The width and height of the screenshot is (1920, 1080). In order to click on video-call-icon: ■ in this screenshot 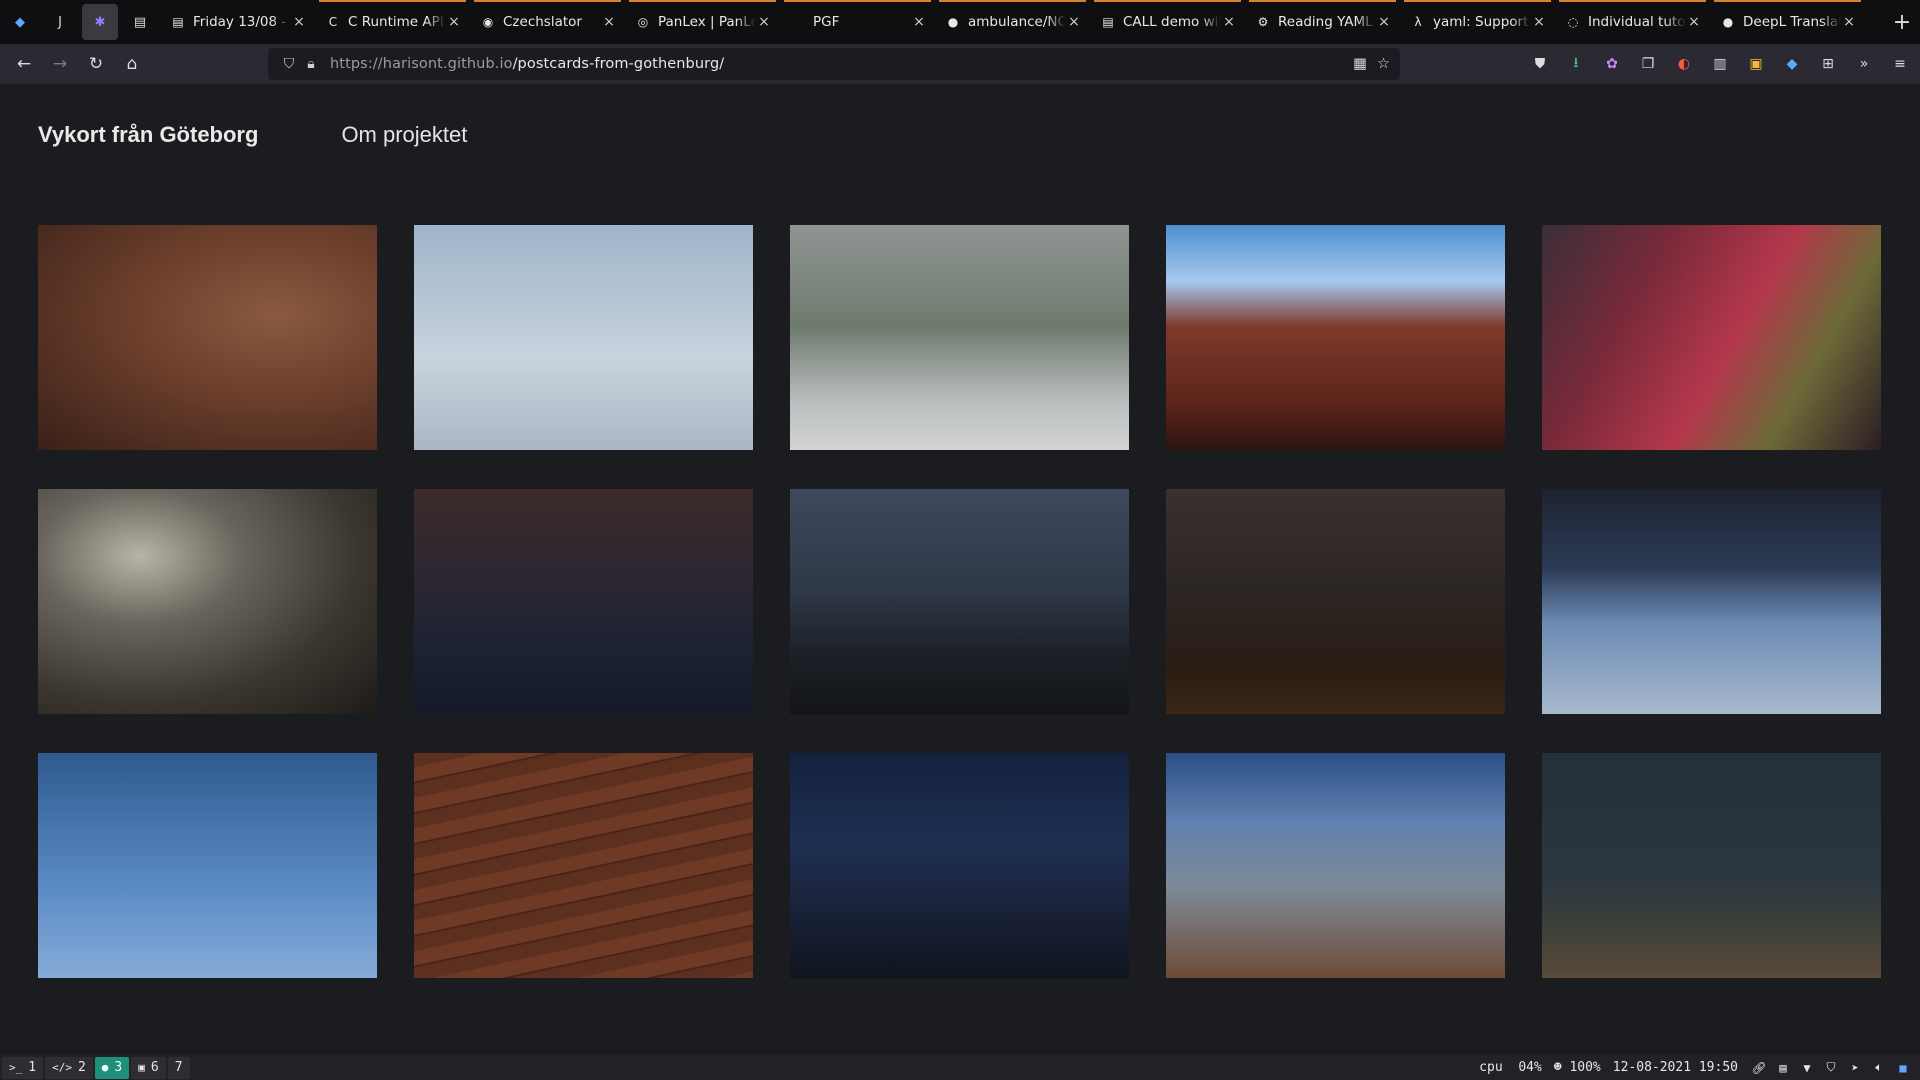, I will do `click(1903, 1068)`.